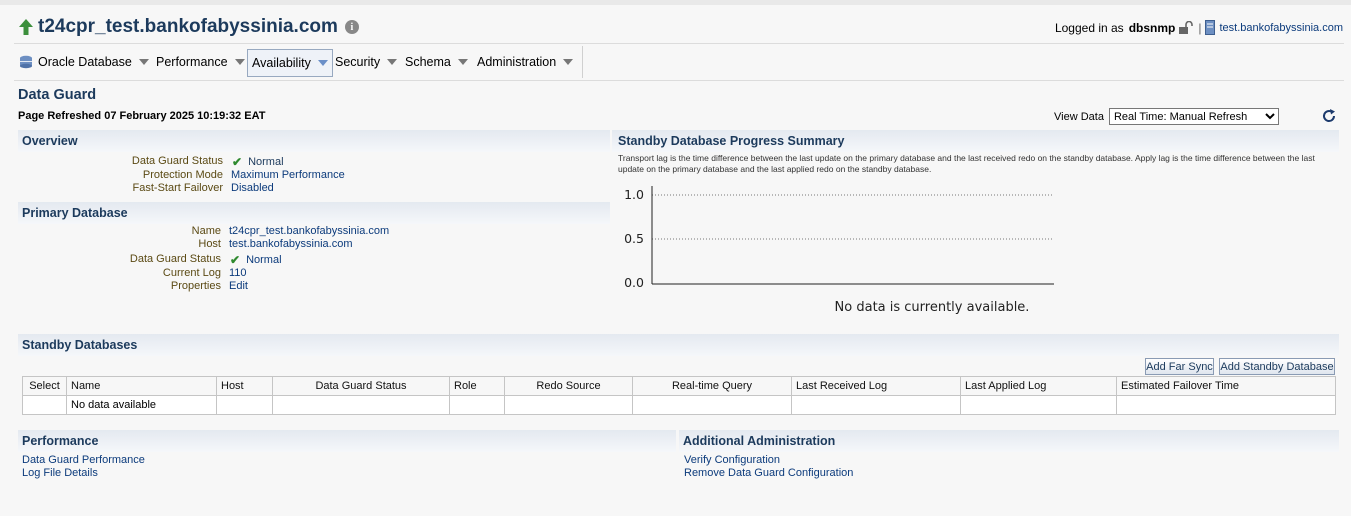 This screenshot has width=1351, height=516. I want to click on overview-header: Overview, so click(314, 141).